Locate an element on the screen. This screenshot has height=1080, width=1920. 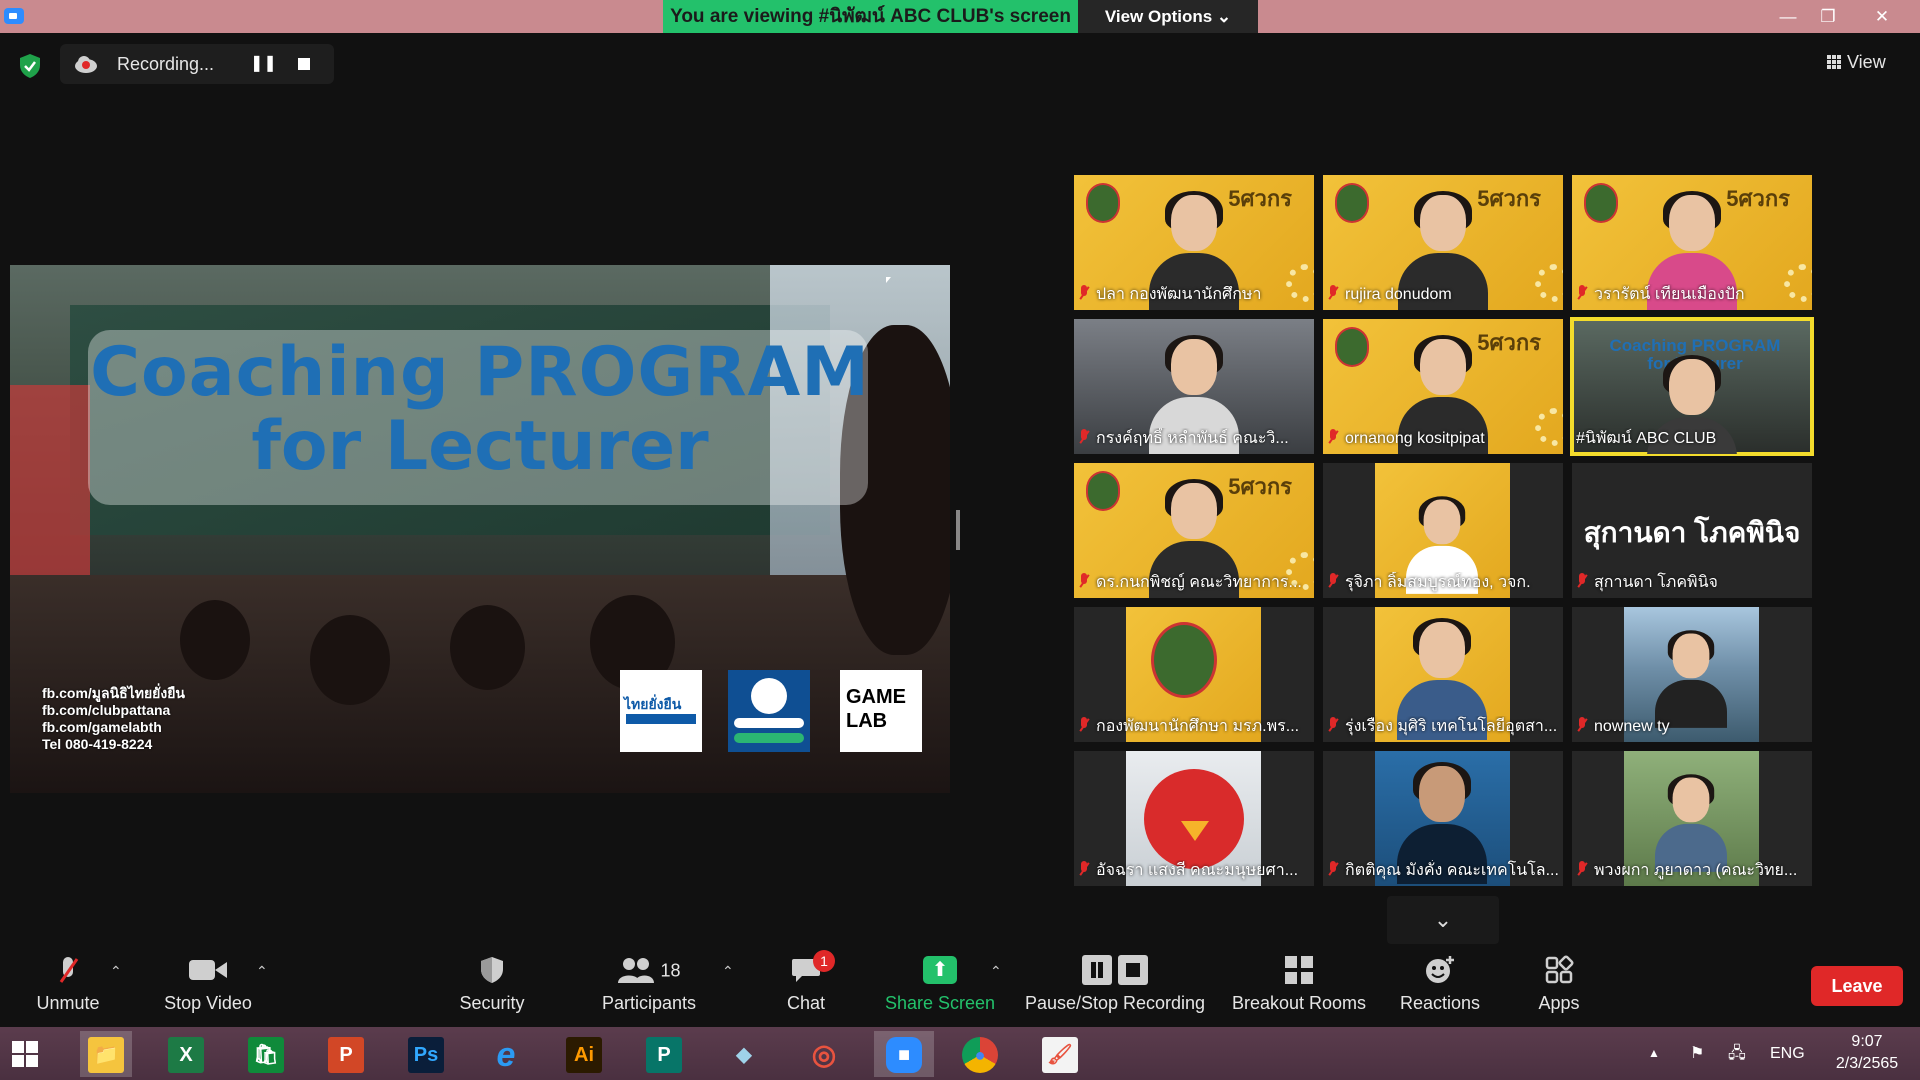
zoom-icon: ■ is located at coordinates (904, 1055).